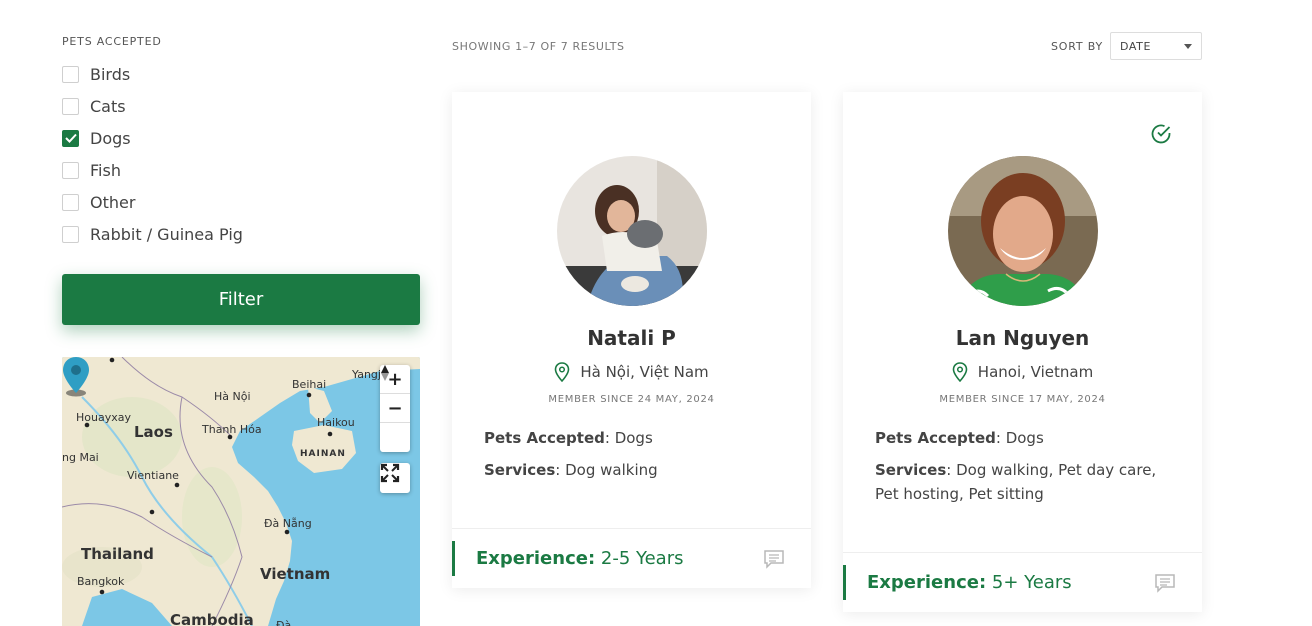 The height and width of the screenshot is (626, 1312). Describe the element at coordinates (113, 202) in the screenshot. I see `filter-option-label: Other` at that location.